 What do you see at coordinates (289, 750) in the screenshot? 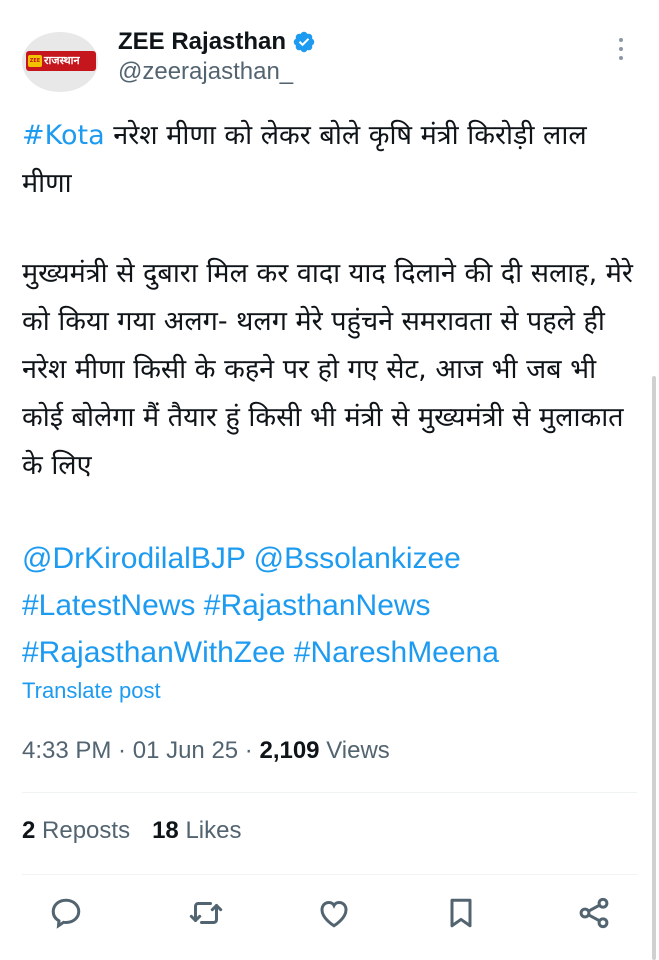
I see `views-count: 2,109` at bounding box center [289, 750].